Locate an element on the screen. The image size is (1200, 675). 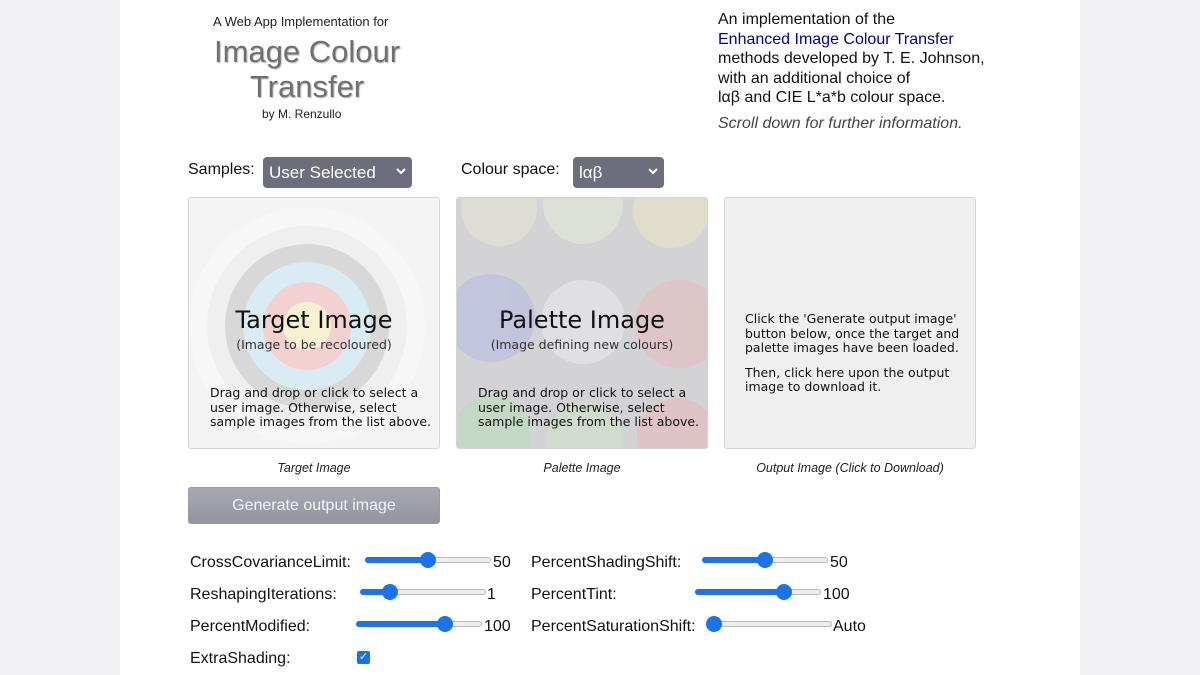
samples-select: User Selected is located at coordinates (337, 172).